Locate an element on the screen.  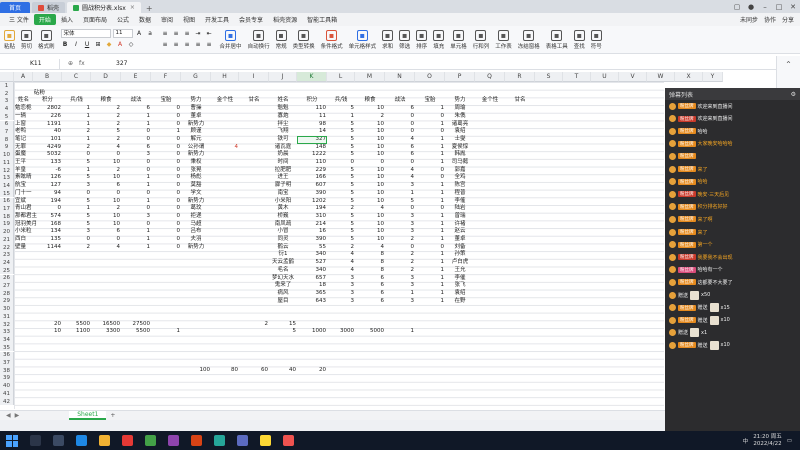
row-header: 22 is located at coordinates (7, 247).